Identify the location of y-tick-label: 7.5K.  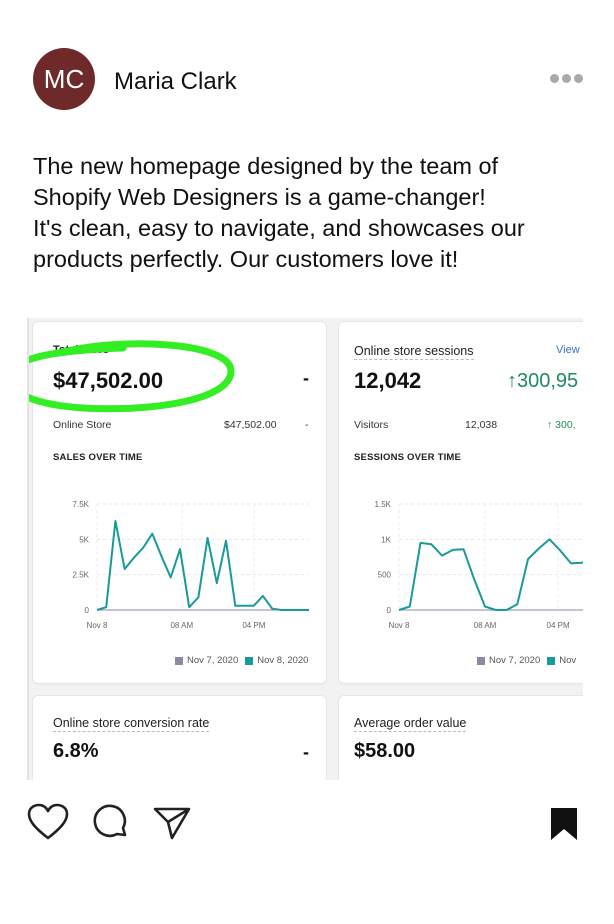
(81, 504).